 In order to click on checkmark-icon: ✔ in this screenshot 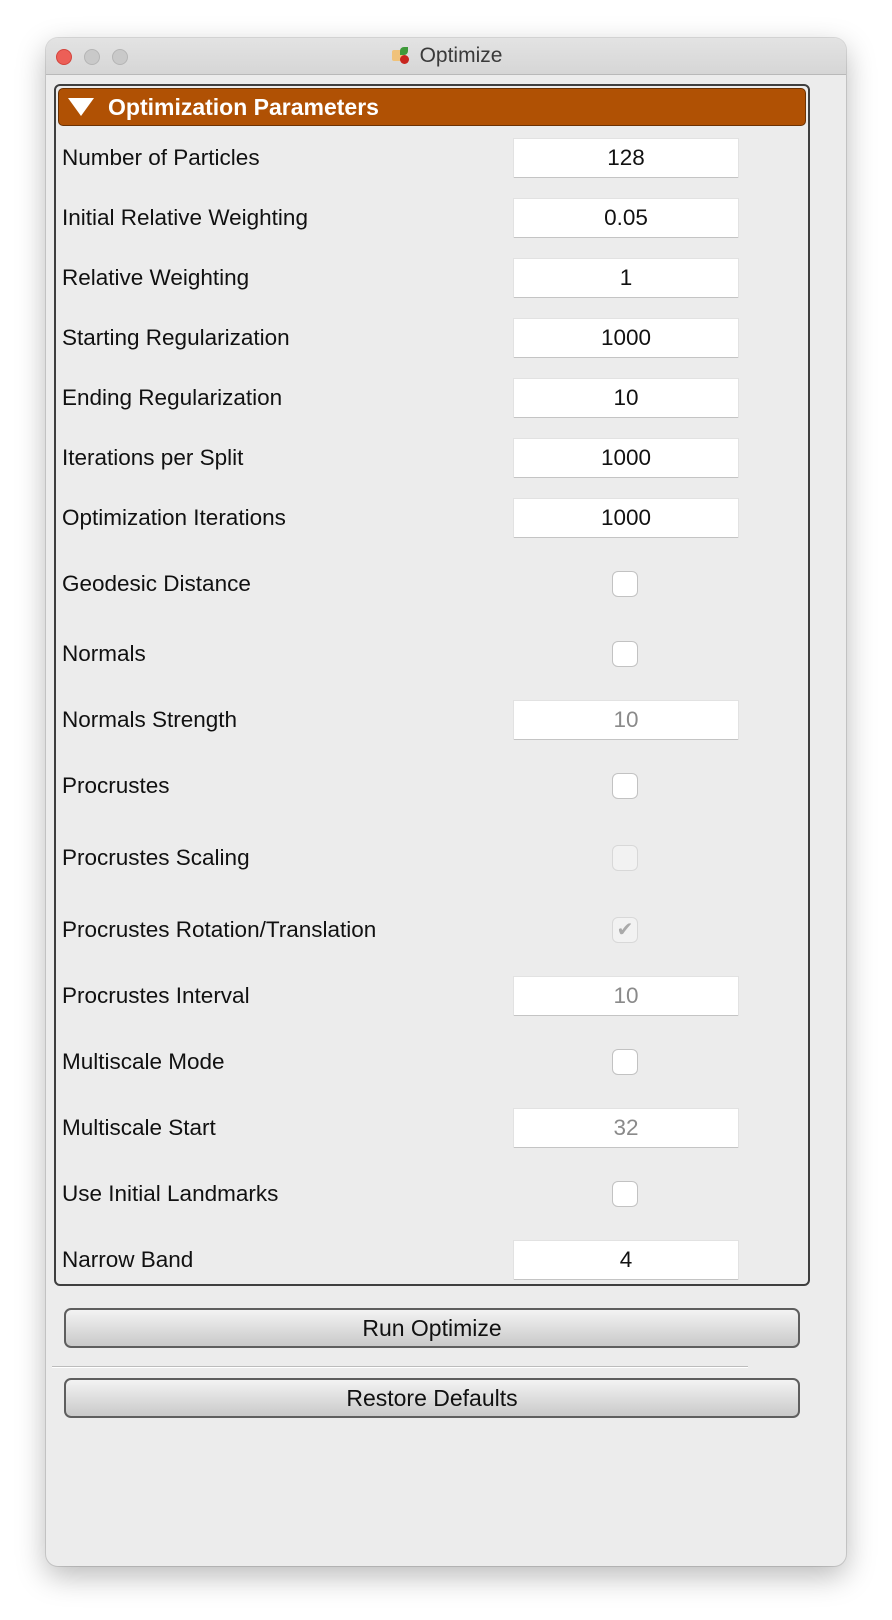, I will do `click(625, 930)`.